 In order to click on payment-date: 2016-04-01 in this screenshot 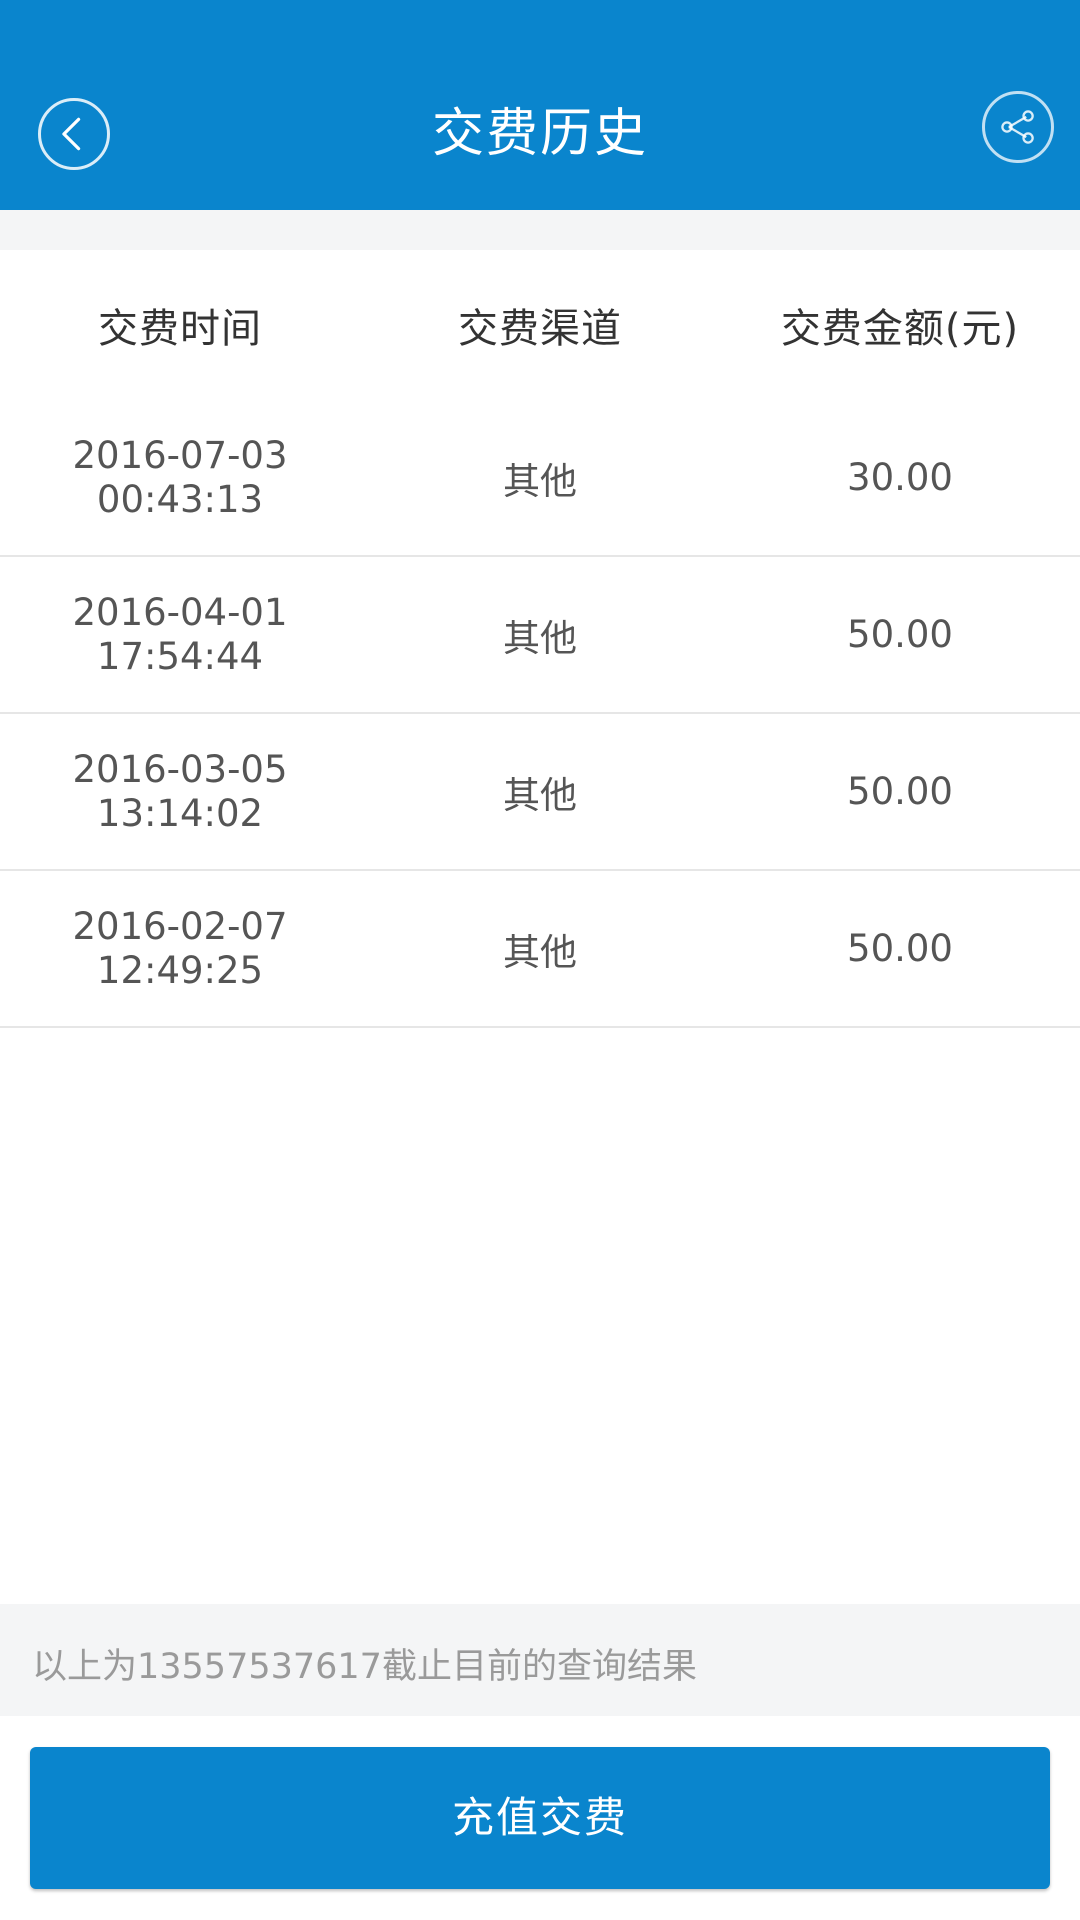, I will do `click(180, 612)`.